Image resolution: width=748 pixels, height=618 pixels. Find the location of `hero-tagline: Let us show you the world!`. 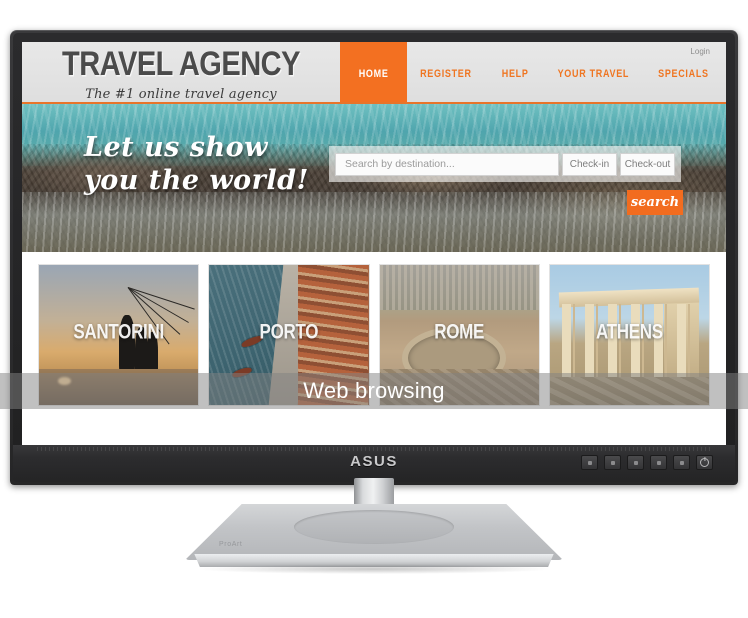

hero-tagline: Let us show you the world! is located at coordinates (196, 165).